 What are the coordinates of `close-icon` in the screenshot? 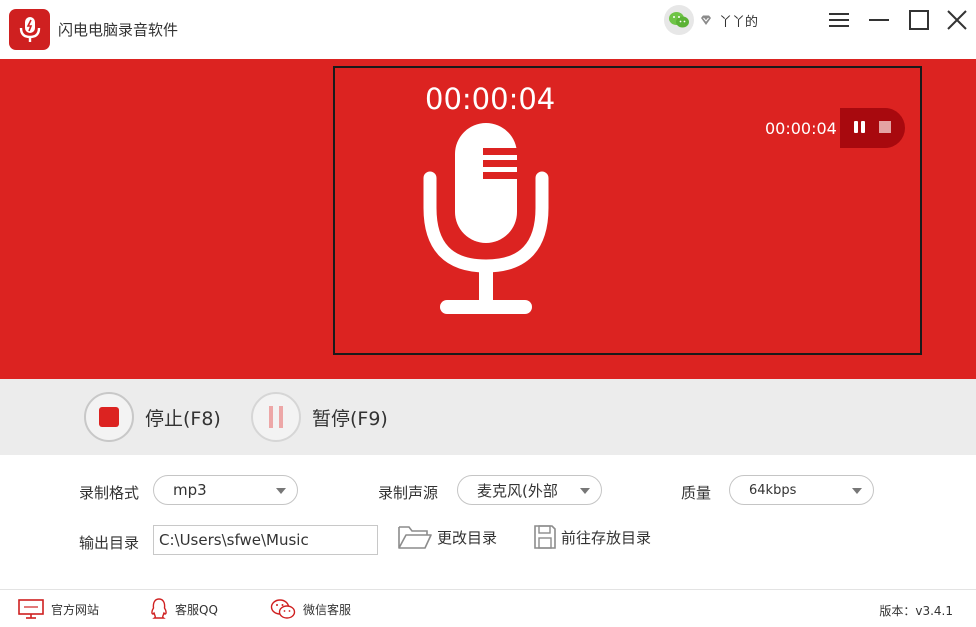 It's located at (957, 20).